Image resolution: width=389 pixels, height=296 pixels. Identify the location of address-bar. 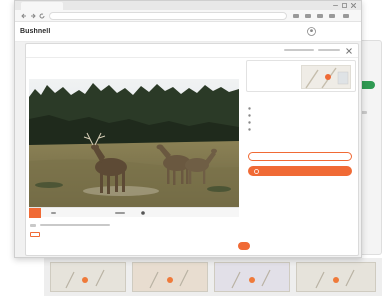
(168, 16).